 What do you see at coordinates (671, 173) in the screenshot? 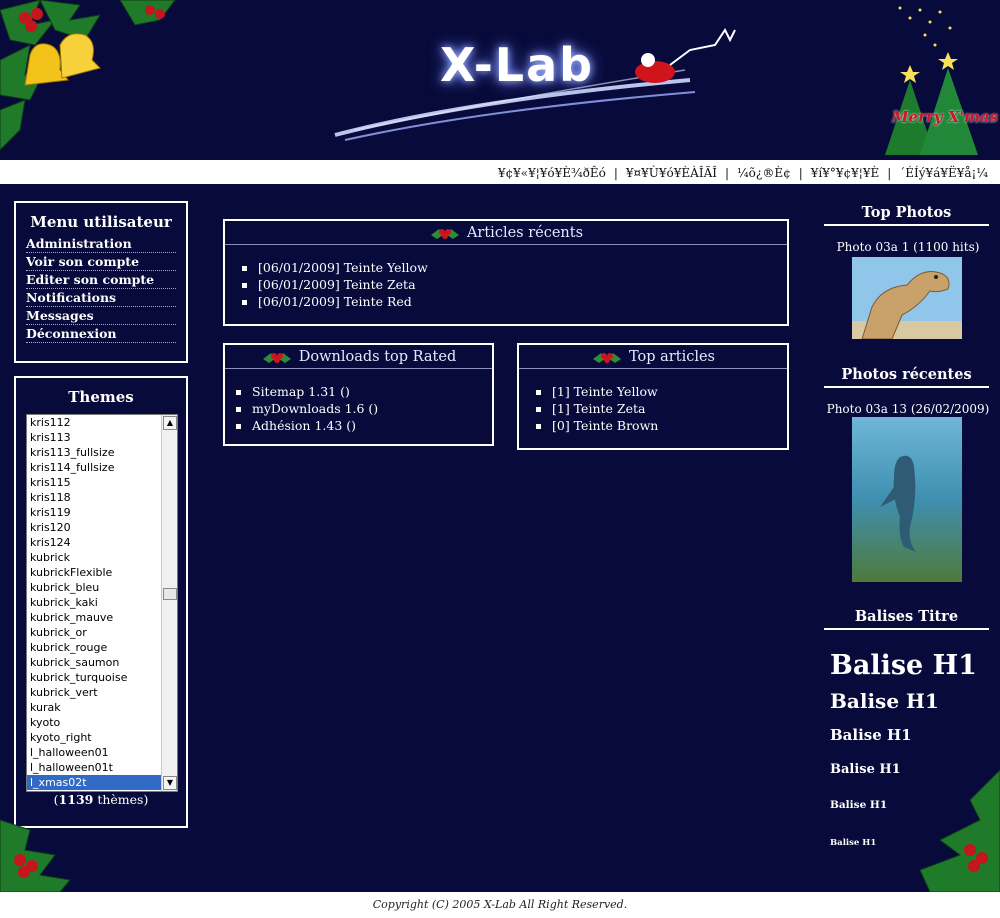
I see `nav-item-events: ¥¤¥Ù¥ó¥ÈÀÎÃÎ` at bounding box center [671, 173].